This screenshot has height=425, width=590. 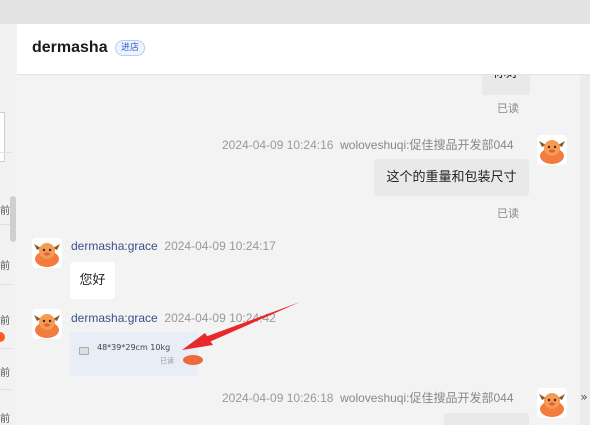 I want to click on double-chevron-icon: », so click(x=584, y=397).